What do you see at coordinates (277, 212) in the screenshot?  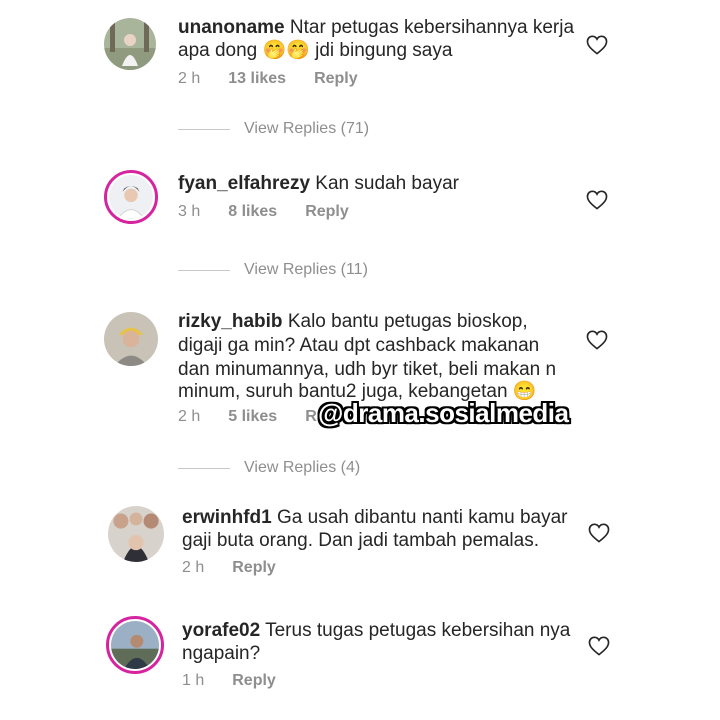 I see `comment-meta: 3 h 8 likes Reply` at bounding box center [277, 212].